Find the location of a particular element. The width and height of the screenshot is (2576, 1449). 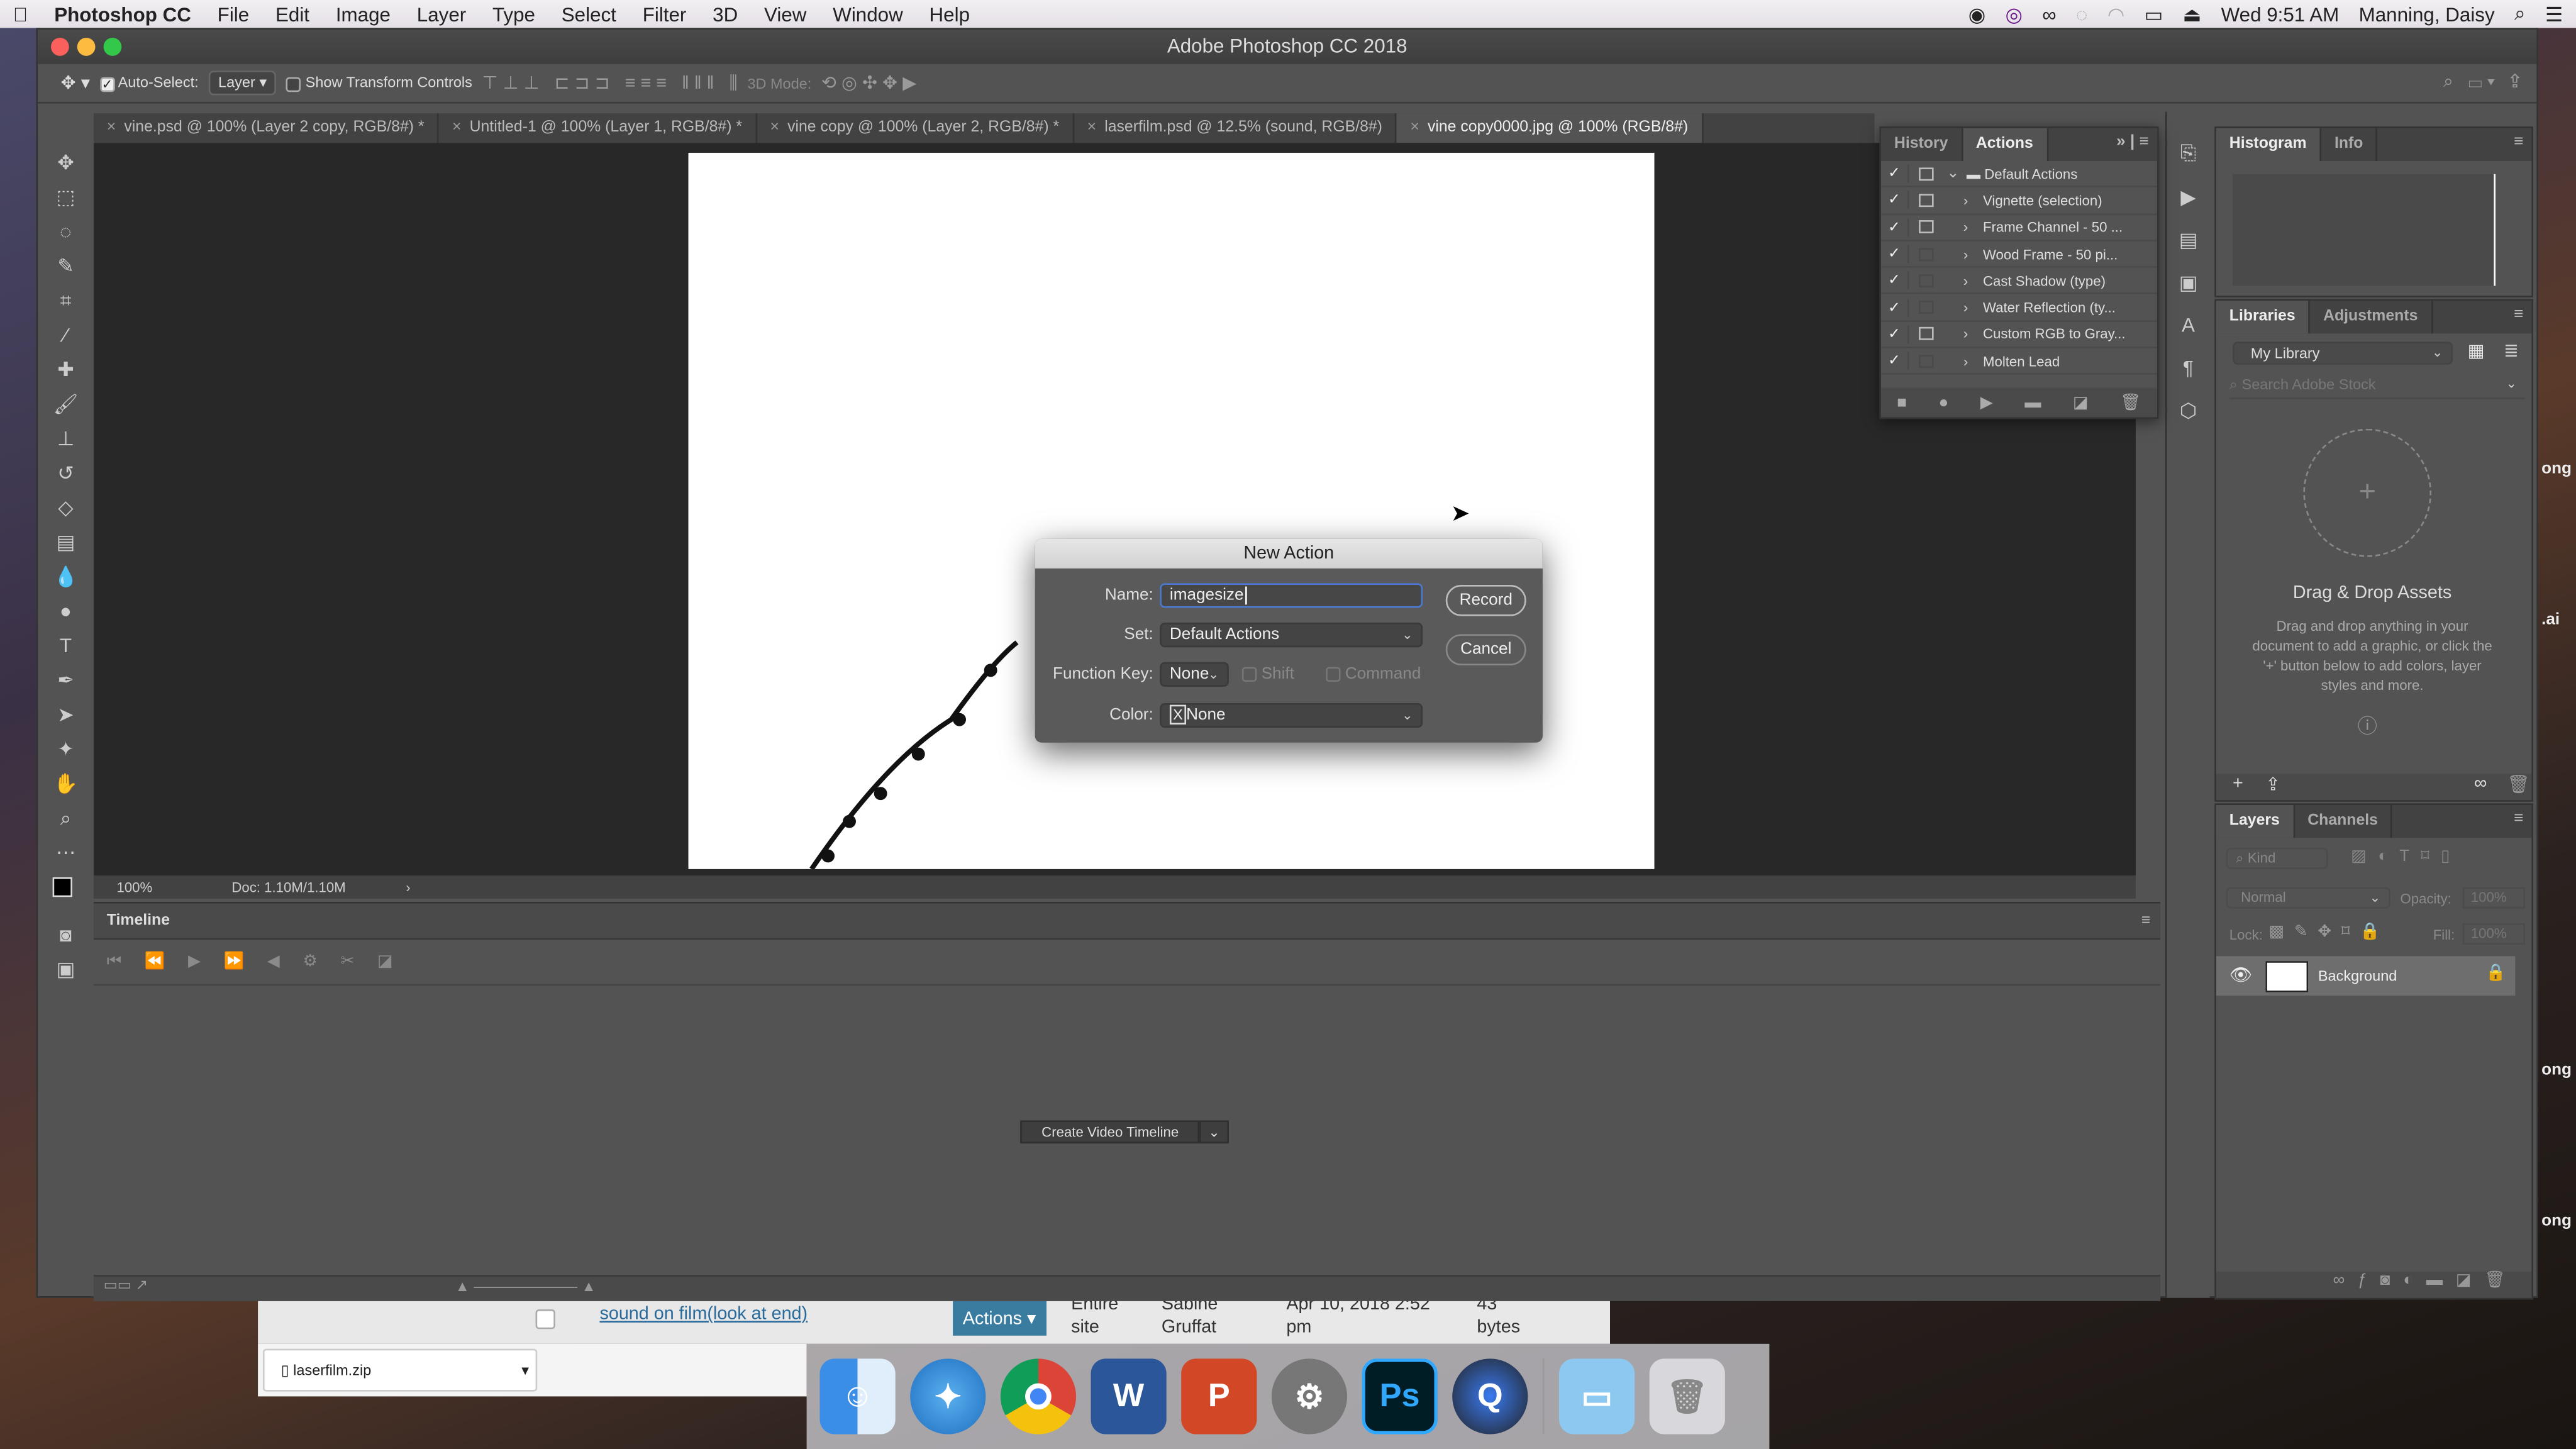

record-button: Record is located at coordinates (1485, 600).